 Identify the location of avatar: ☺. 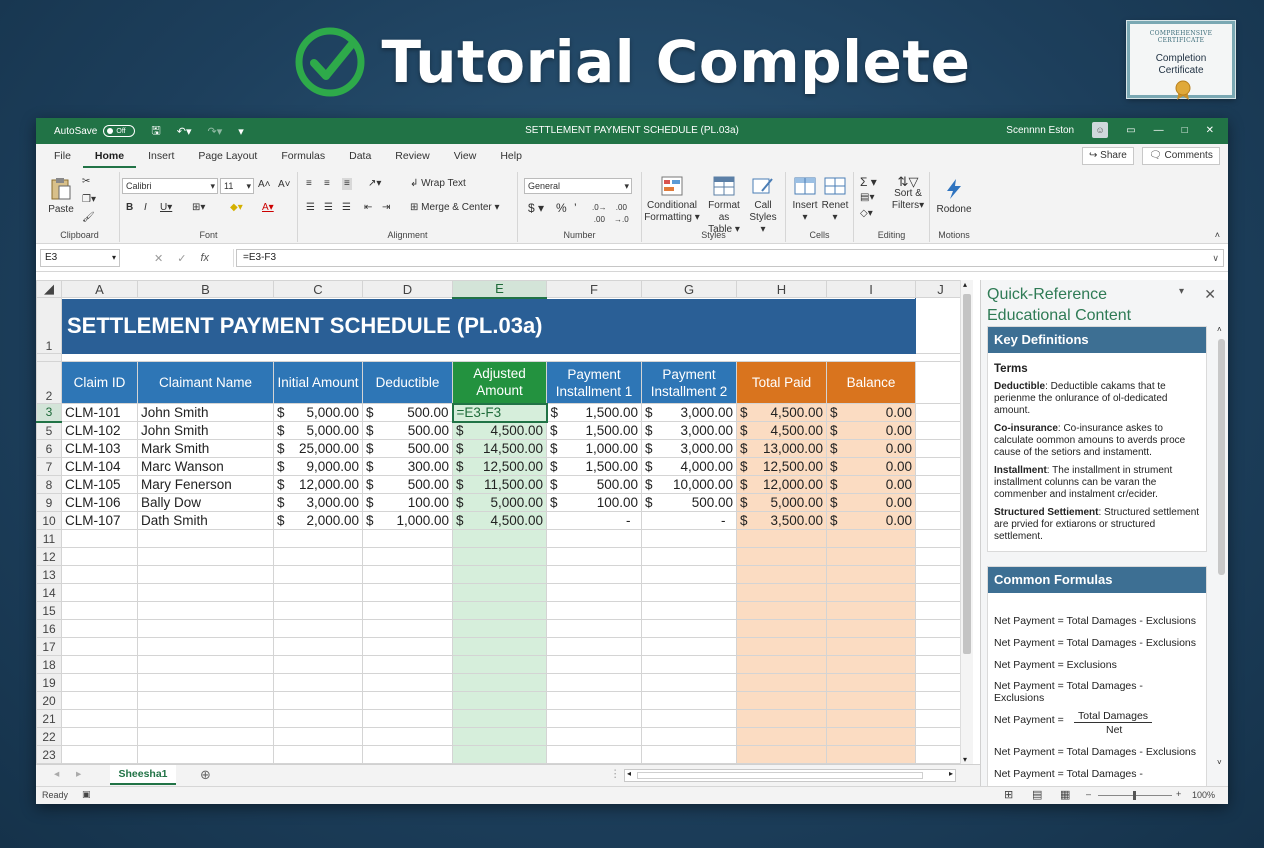
(1100, 130).